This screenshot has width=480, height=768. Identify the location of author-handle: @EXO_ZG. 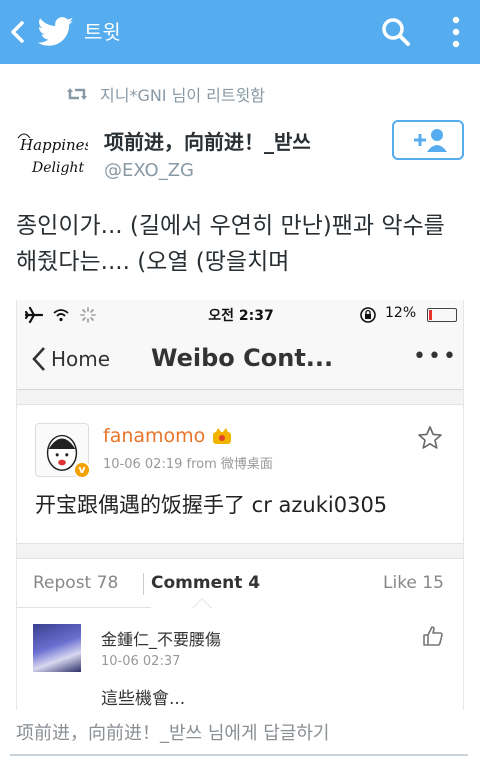
(149, 170).